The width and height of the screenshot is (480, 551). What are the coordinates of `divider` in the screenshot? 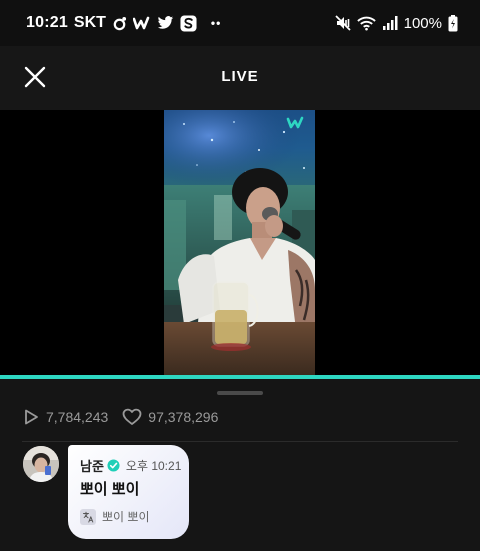 It's located at (240, 441).